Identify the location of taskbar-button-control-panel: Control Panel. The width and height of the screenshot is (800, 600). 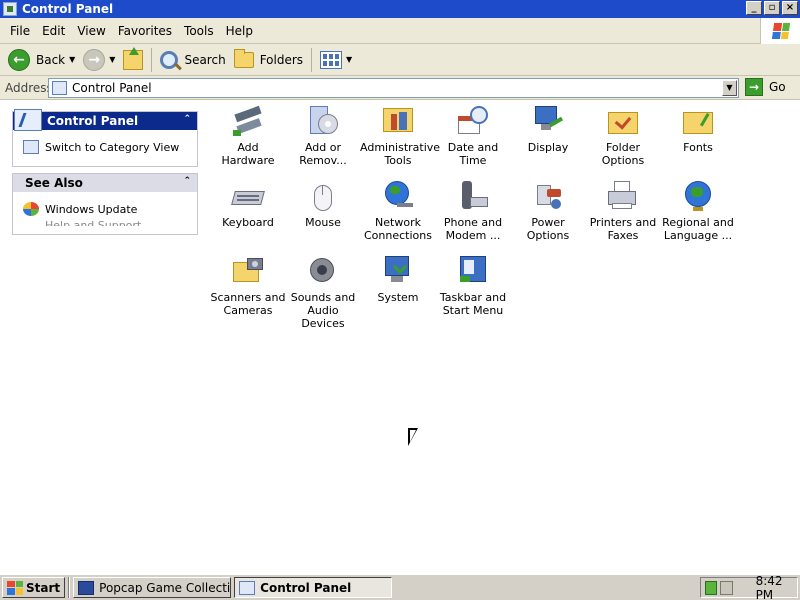
(313, 587).